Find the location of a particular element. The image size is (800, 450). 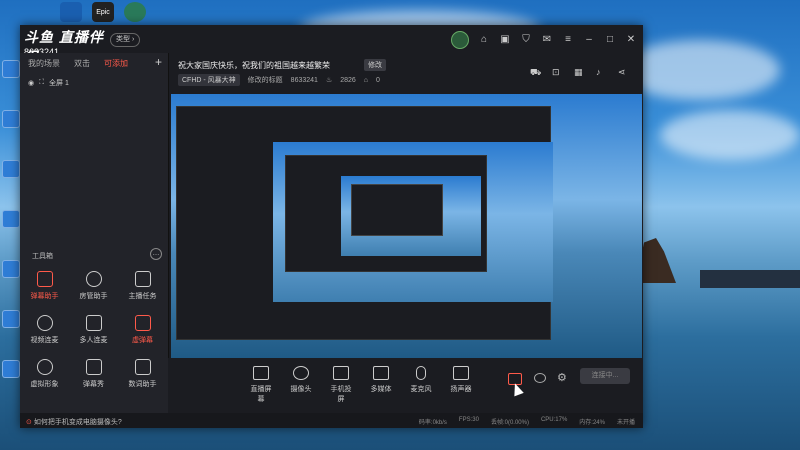

titlebar-controls: ⌂ ▣ ⛉ ✉ ≡ – □ ✕ is located at coordinates (544, 40).